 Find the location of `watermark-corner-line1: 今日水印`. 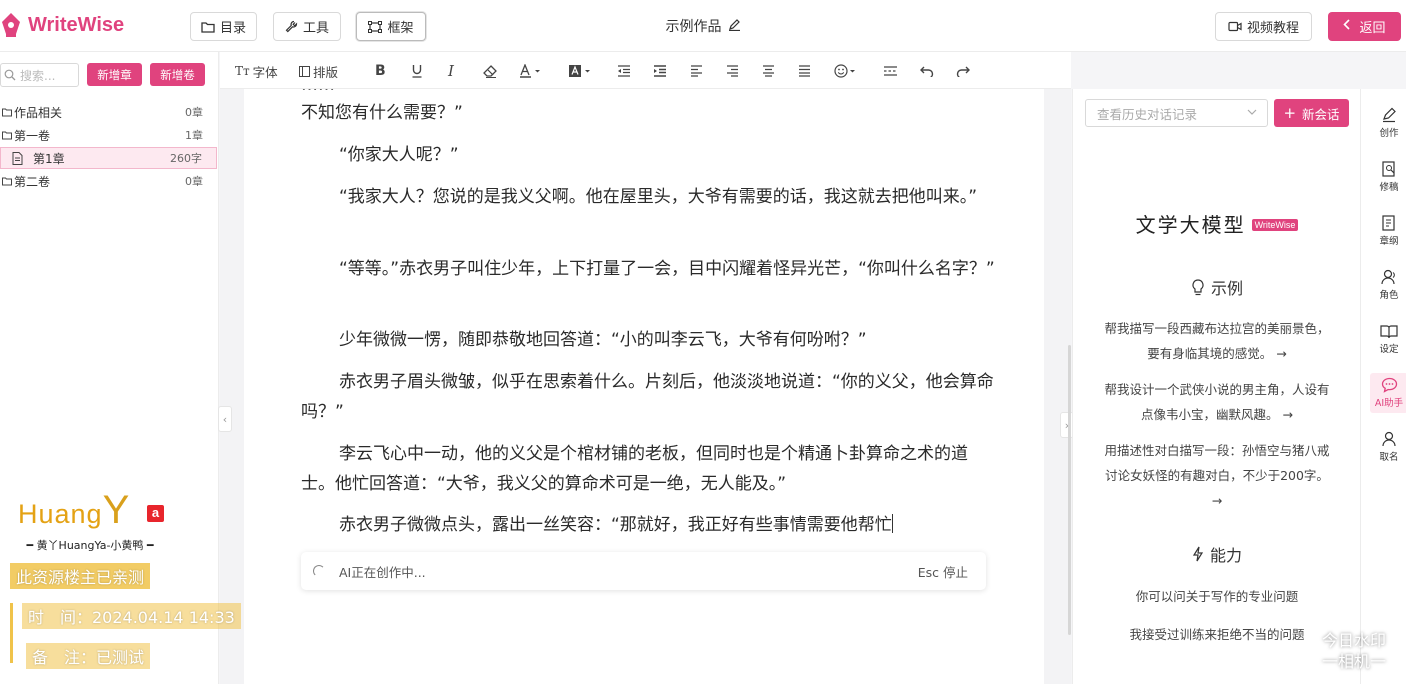

watermark-corner-line1: 今日水印 is located at coordinates (1353, 640).